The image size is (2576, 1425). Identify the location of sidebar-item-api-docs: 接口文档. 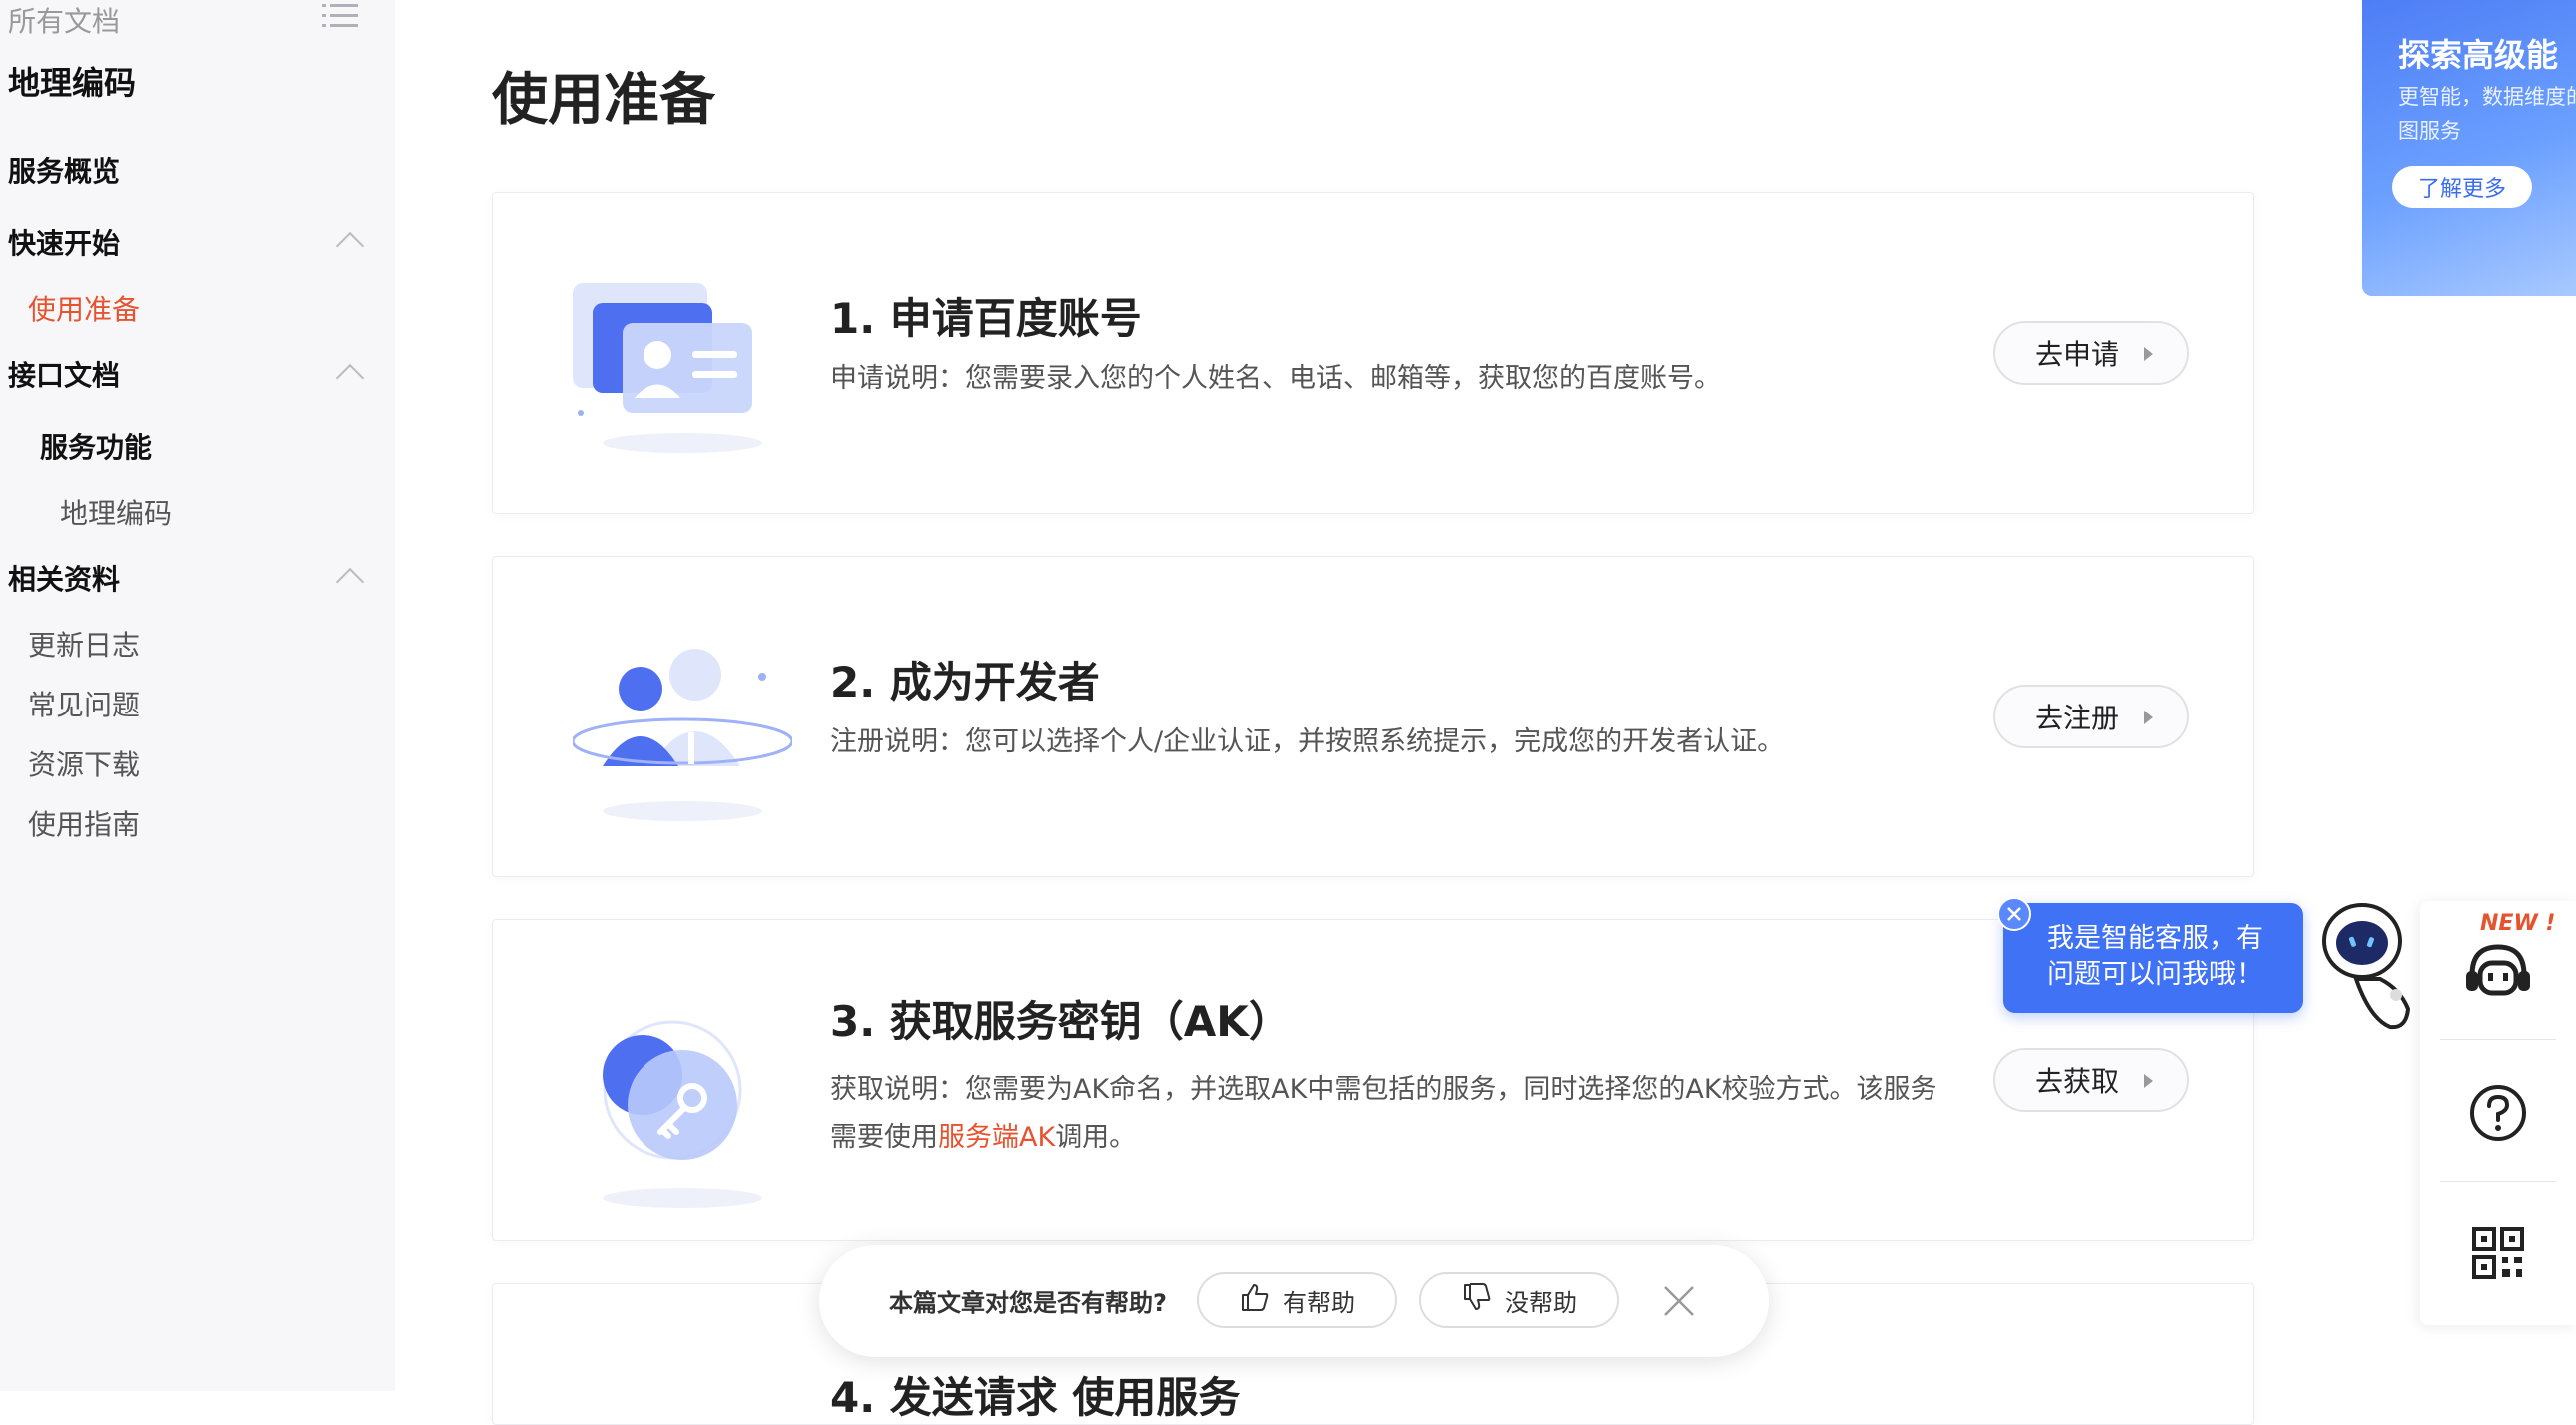
(64, 374).